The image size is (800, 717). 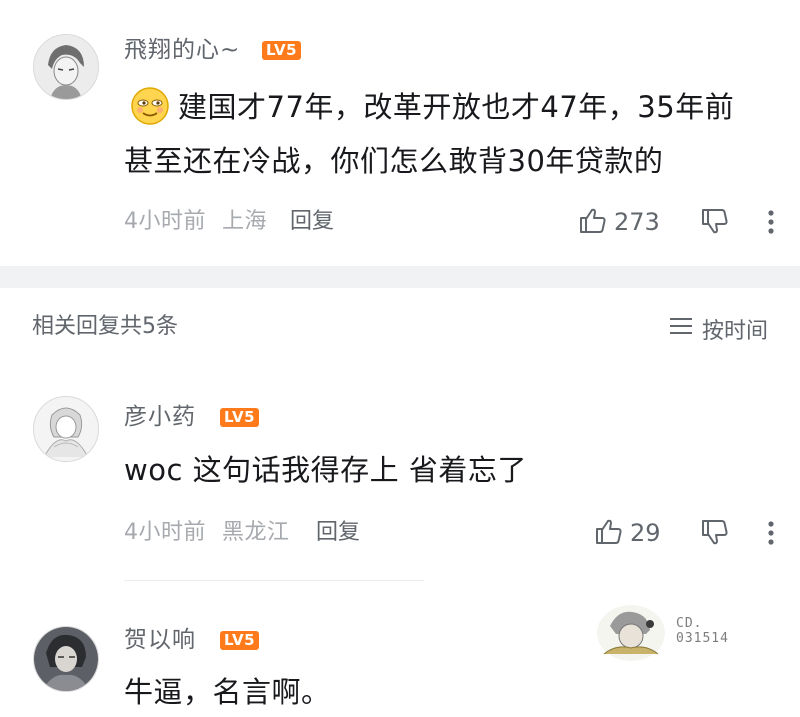 What do you see at coordinates (150, 106) in the screenshot?
I see `smirk-emoji-icon` at bounding box center [150, 106].